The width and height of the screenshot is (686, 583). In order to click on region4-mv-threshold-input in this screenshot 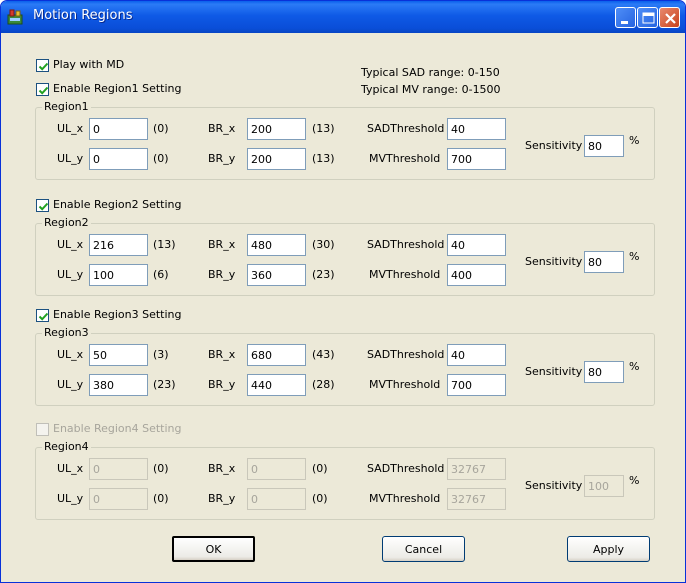, I will do `click(476, 499)`.